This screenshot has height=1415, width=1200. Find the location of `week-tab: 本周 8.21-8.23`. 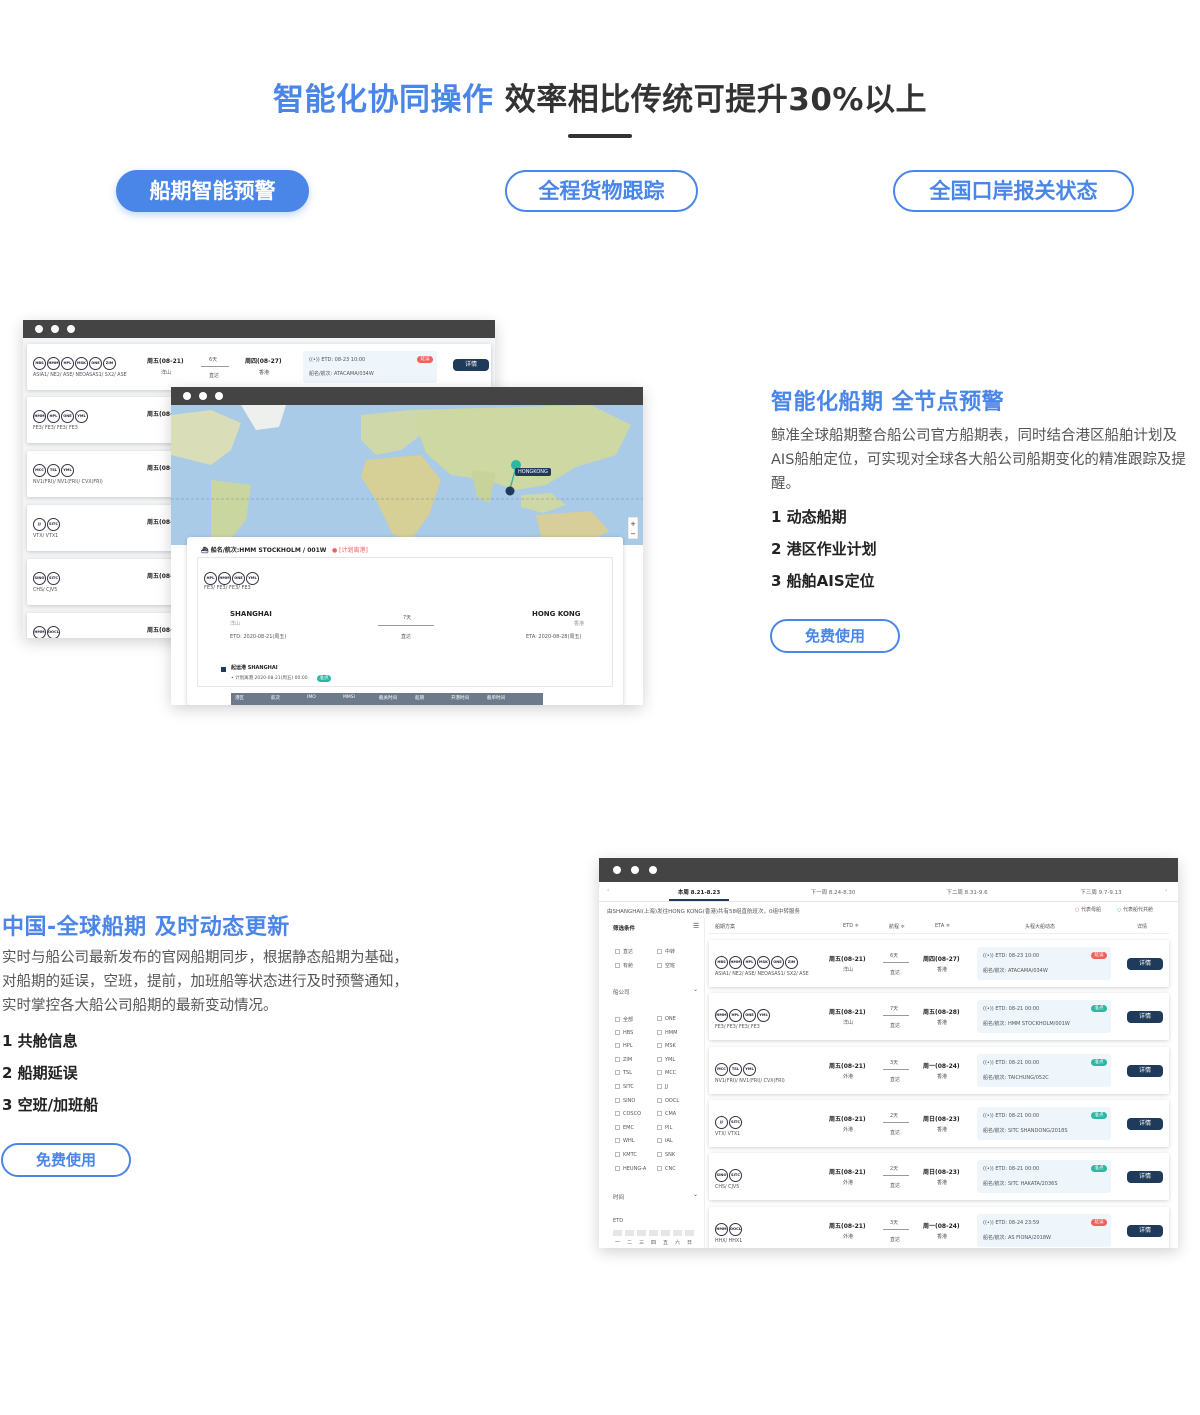

week-tab: 本周 8.21-8.23 is located at coordinates (699, 892).